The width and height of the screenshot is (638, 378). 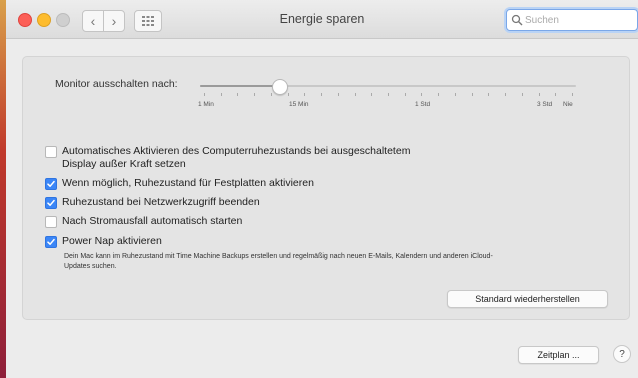 What do you see at coordinates (3, 189) in the screenshot?
I see `desktop-edge` at bounding box center [3, 189].